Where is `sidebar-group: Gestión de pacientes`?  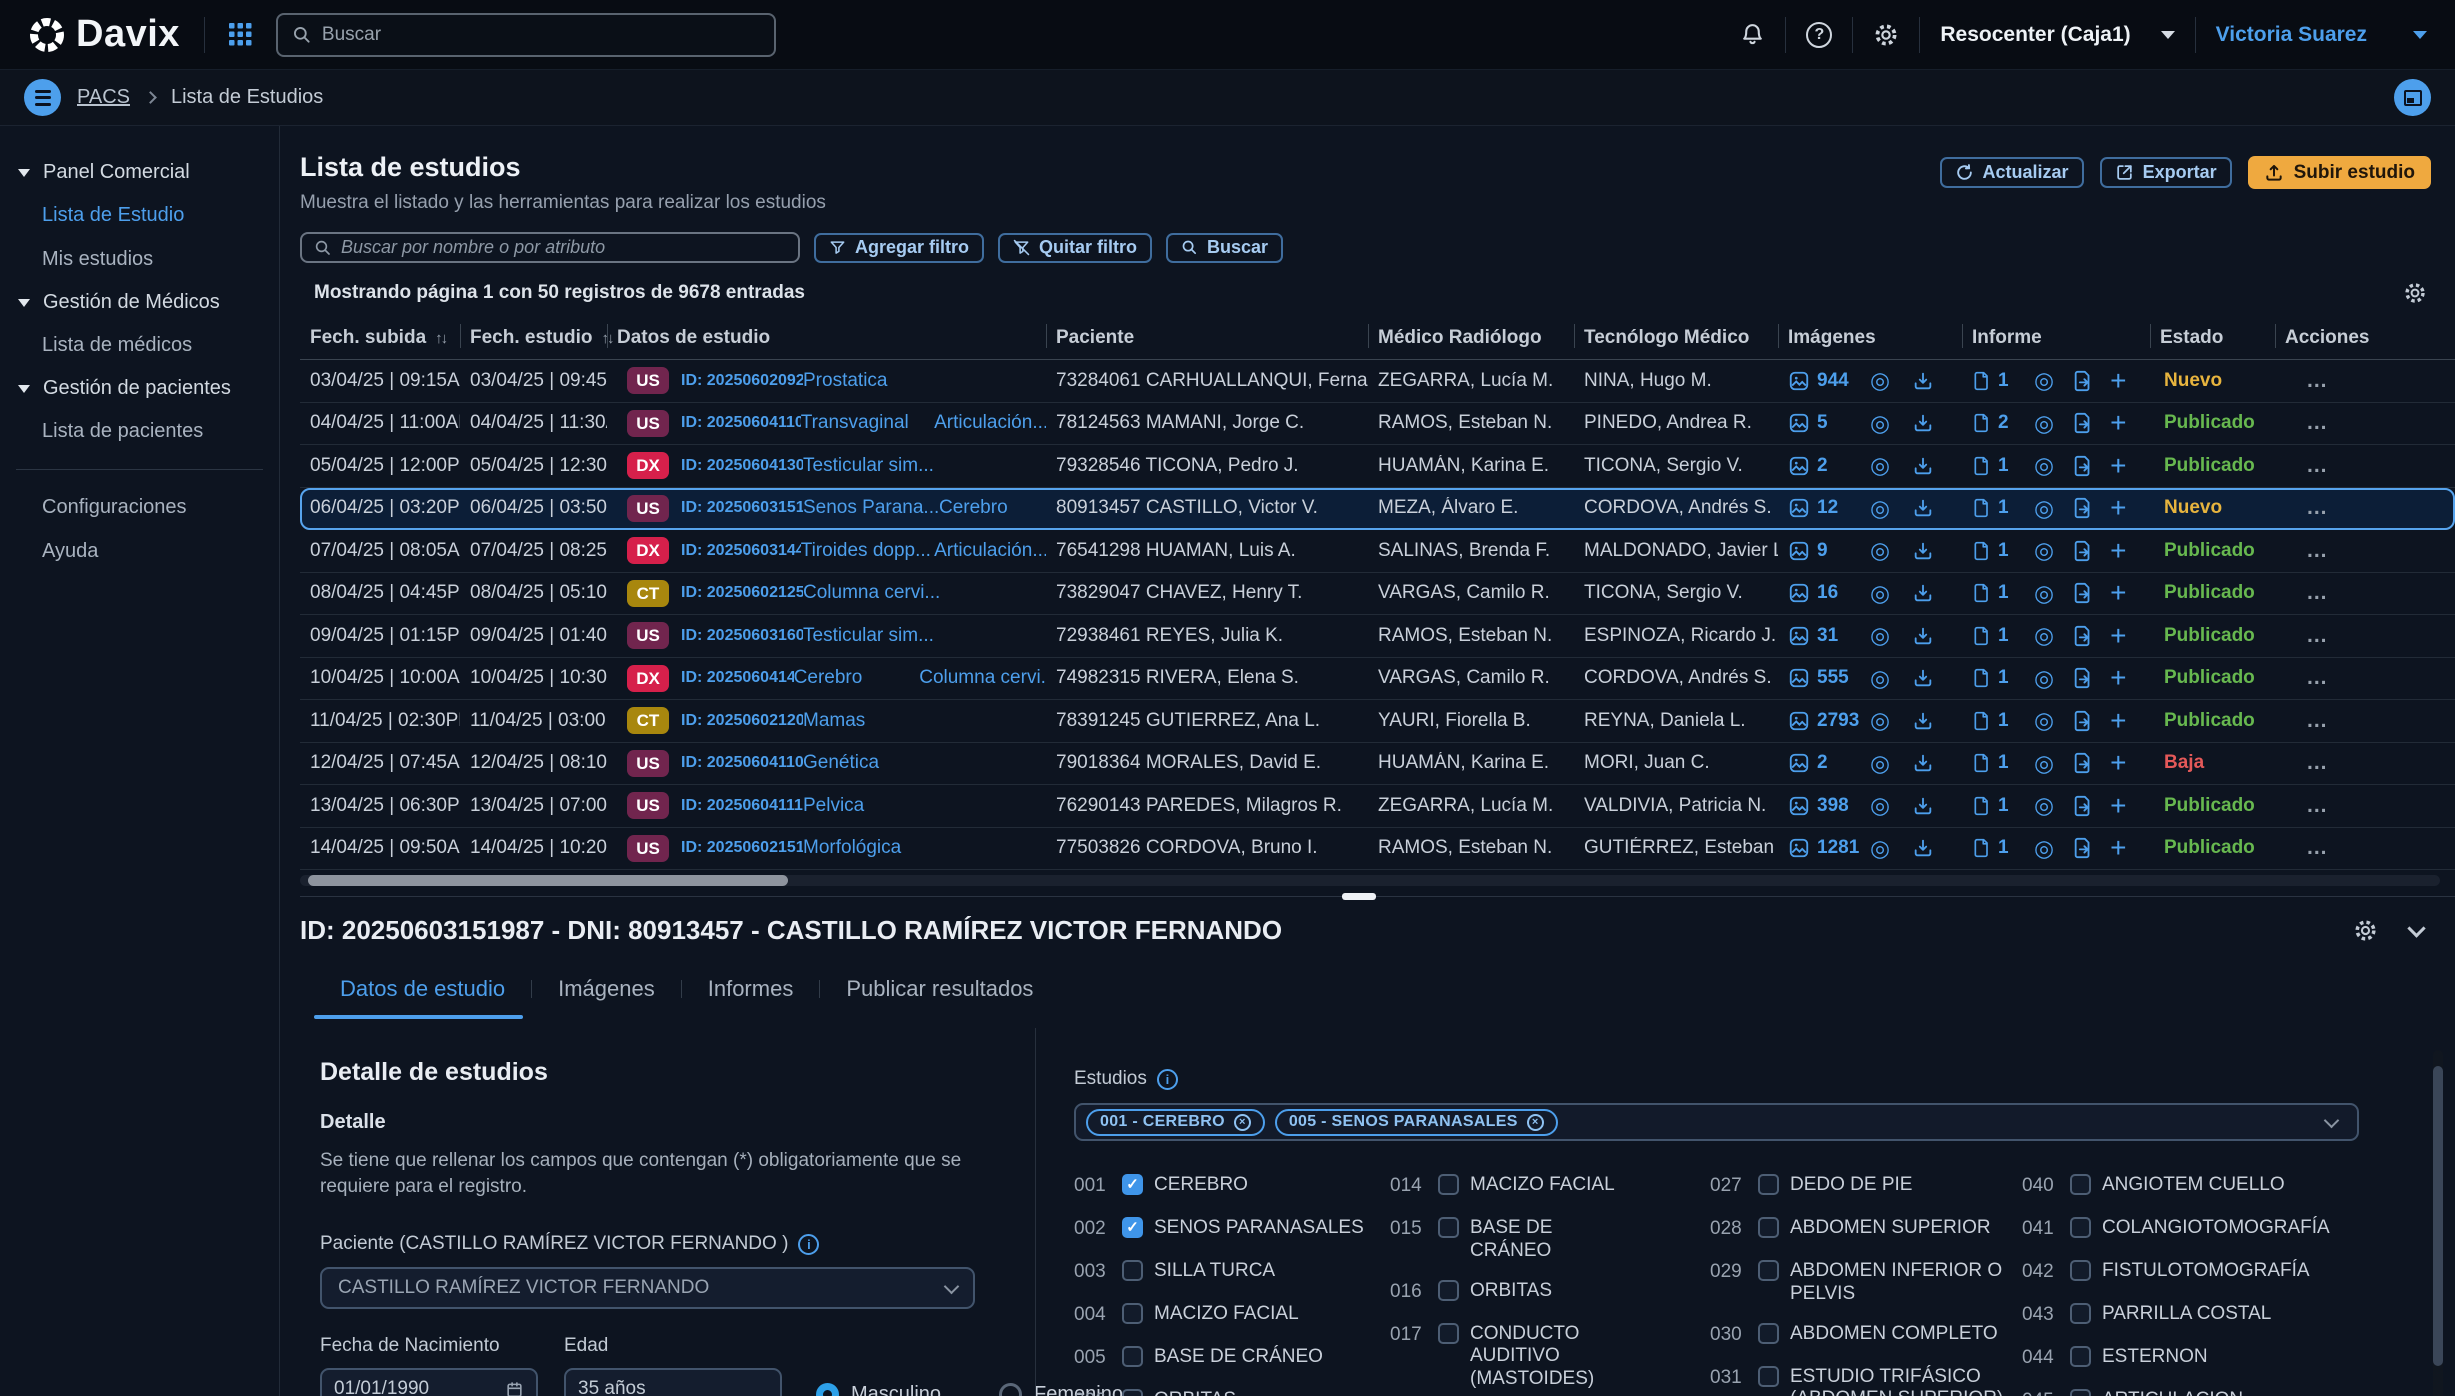
sidebar-group: Gestión de pacientes is located at coordinates (139, 388).